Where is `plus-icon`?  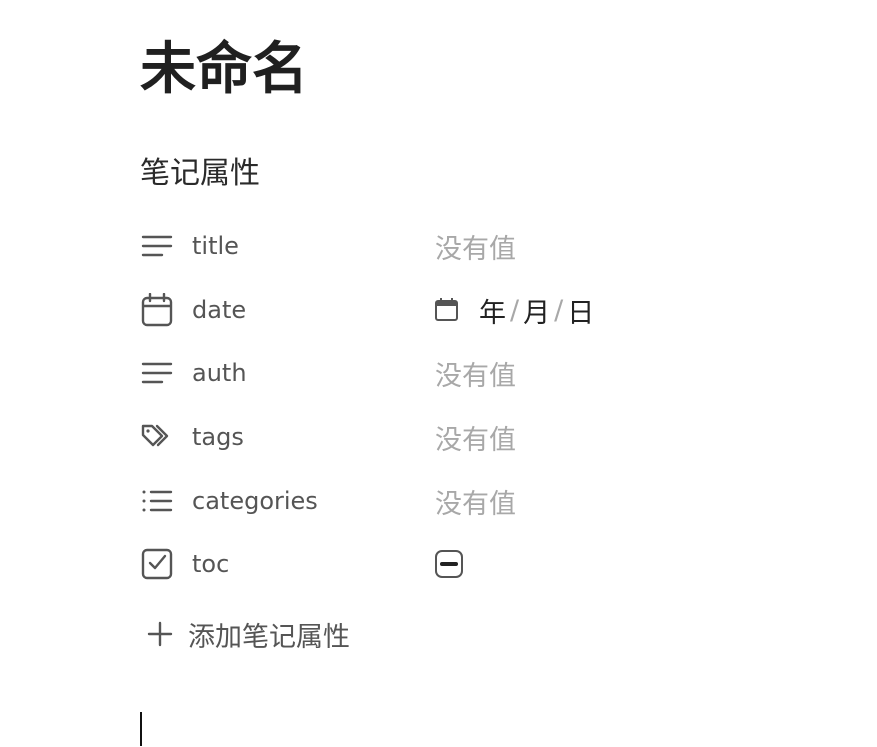
plus-icon is located at coordinates (160, 634).